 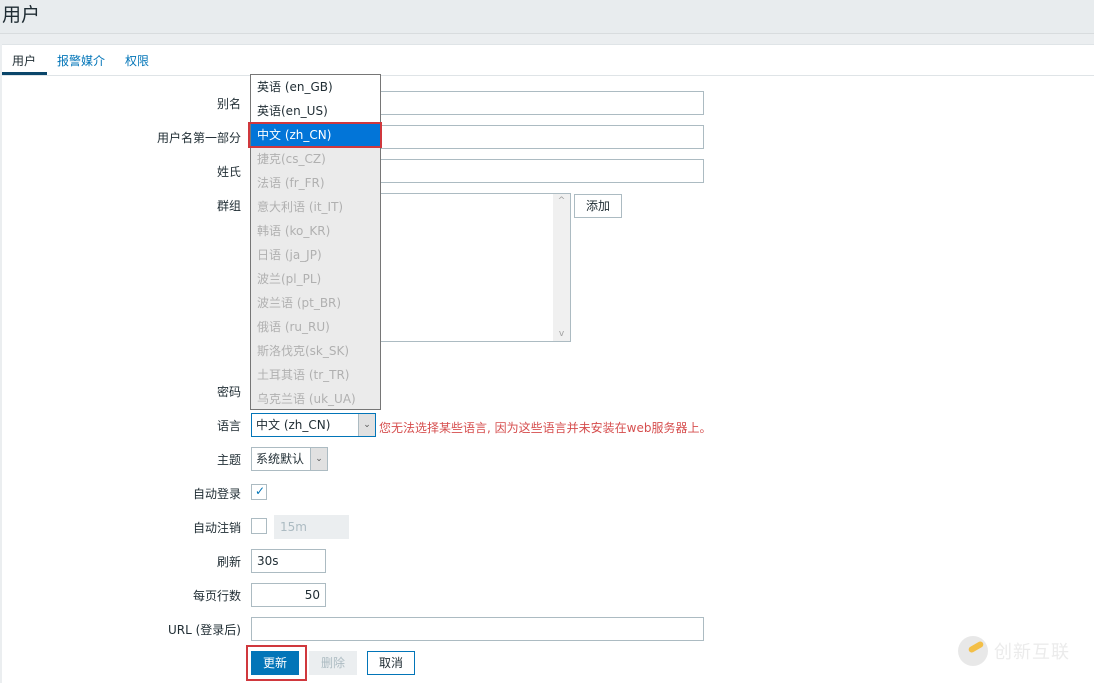 What do you see at coordinates (294, 231) in the screenshot?
I see `language-option: 韩语 (ko_KR)` at bounding box center [294, 231].